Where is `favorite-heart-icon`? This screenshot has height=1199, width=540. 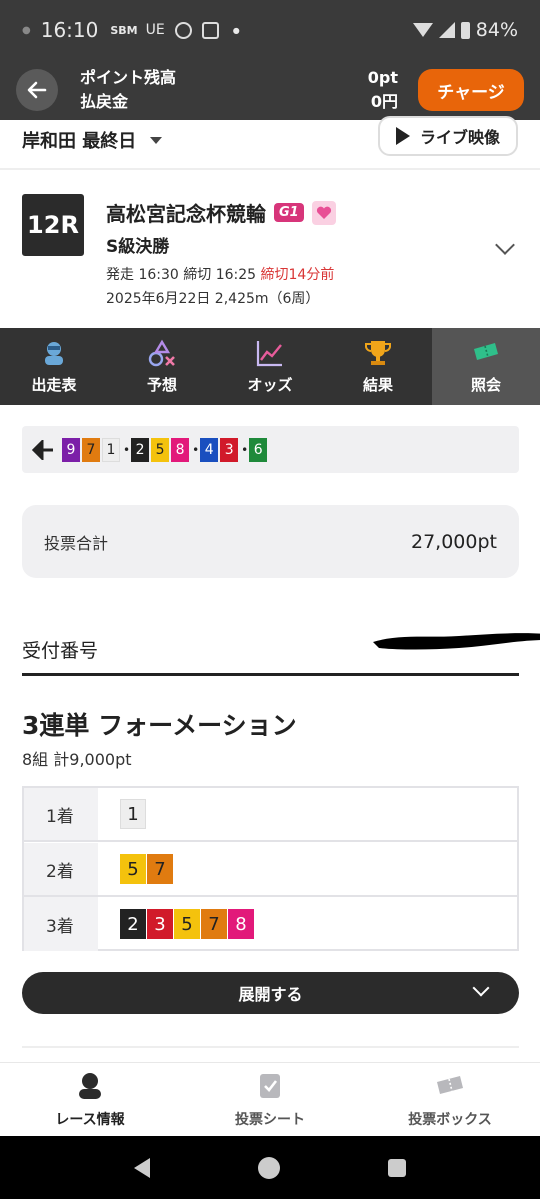 favorite-heart-icon is located at coordinates (323, 212).